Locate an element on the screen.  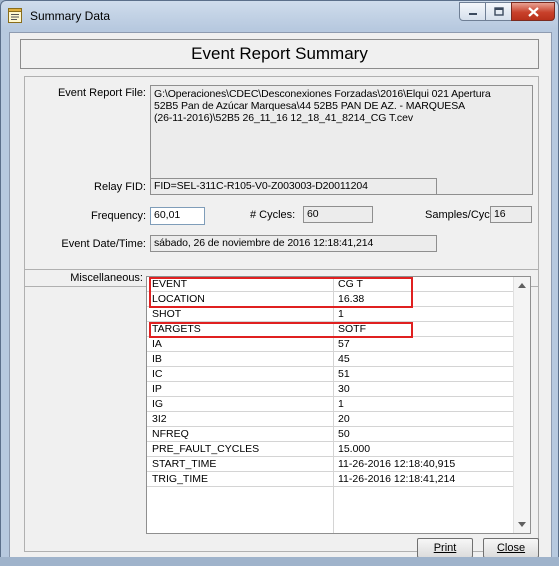
row-value: 11-26-2016 12:18:41,214 is located at coordinates (397, 479).